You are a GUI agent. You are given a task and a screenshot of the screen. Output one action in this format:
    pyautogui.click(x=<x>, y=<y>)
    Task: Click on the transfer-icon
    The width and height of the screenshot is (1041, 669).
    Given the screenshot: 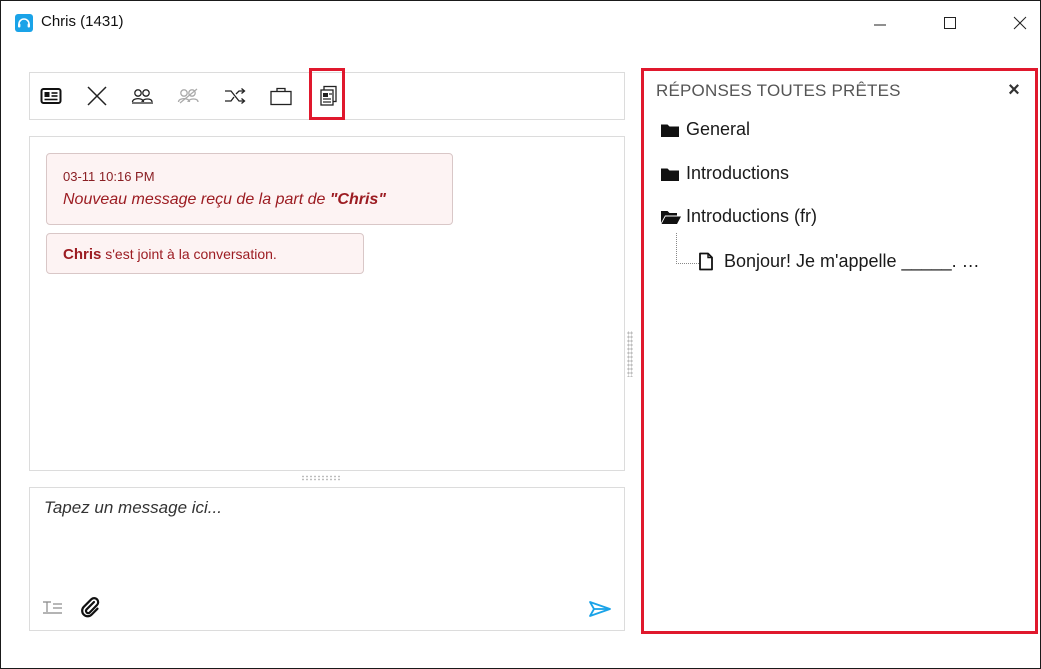 What is the action you would take?
    pyautogui.click(x=235, y=96)
    